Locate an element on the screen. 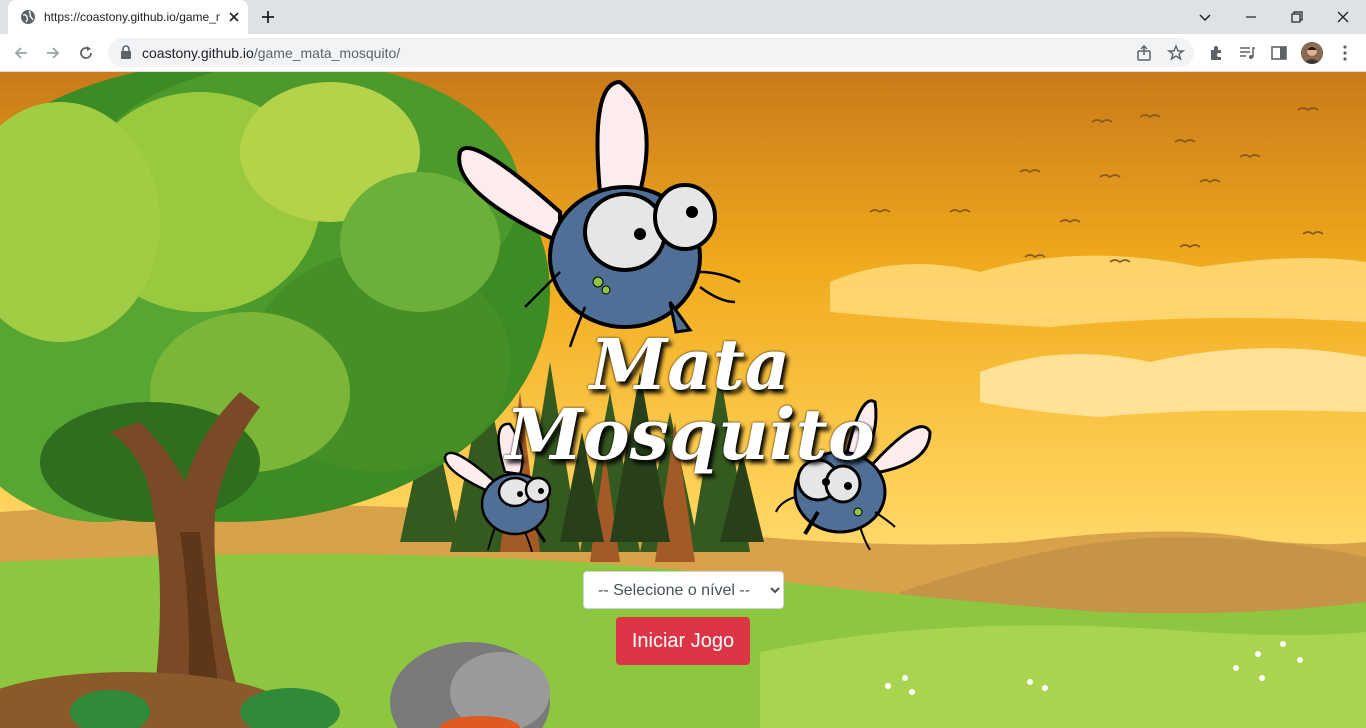 The width and height of the screenshot is (1366, 728). extensions-icon is located at coordinates (1216, 53).